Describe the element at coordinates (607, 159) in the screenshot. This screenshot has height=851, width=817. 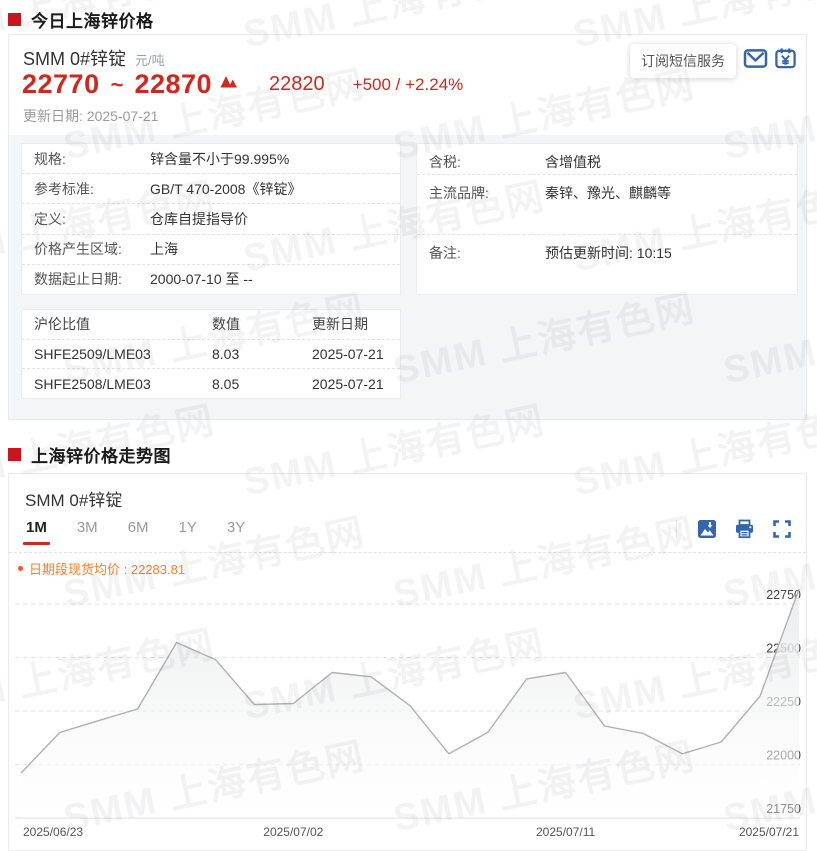
I see `tax-table-row: 含税: 含增值税` at that location.